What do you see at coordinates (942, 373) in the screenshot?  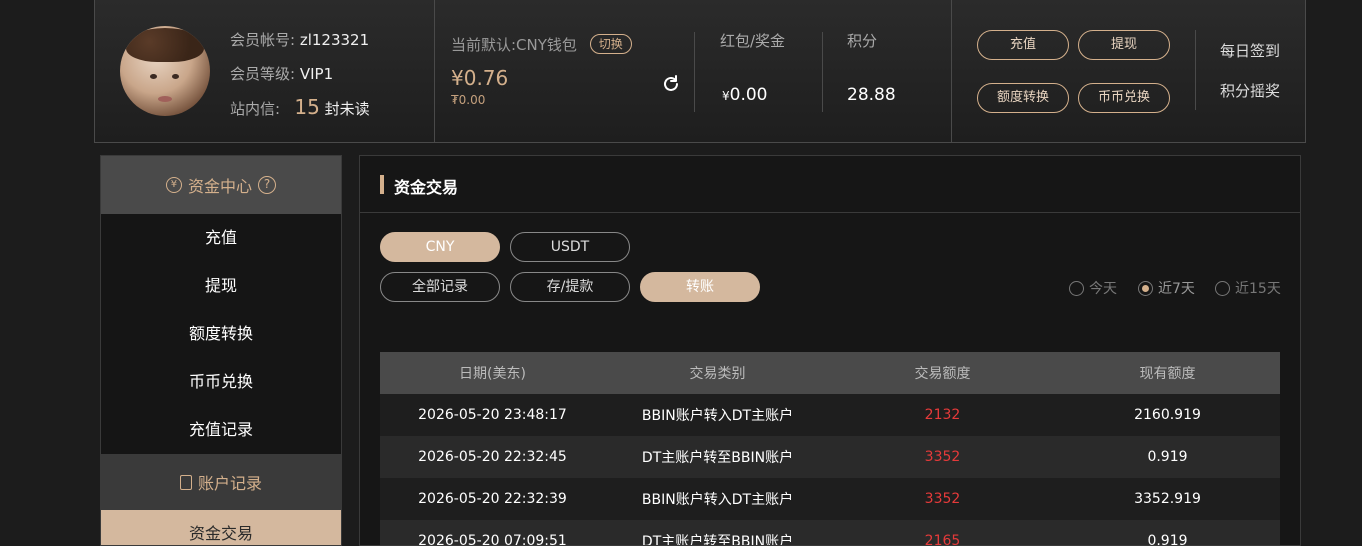 I see `column-header: 交易额度` at bounding box center [942, 373].